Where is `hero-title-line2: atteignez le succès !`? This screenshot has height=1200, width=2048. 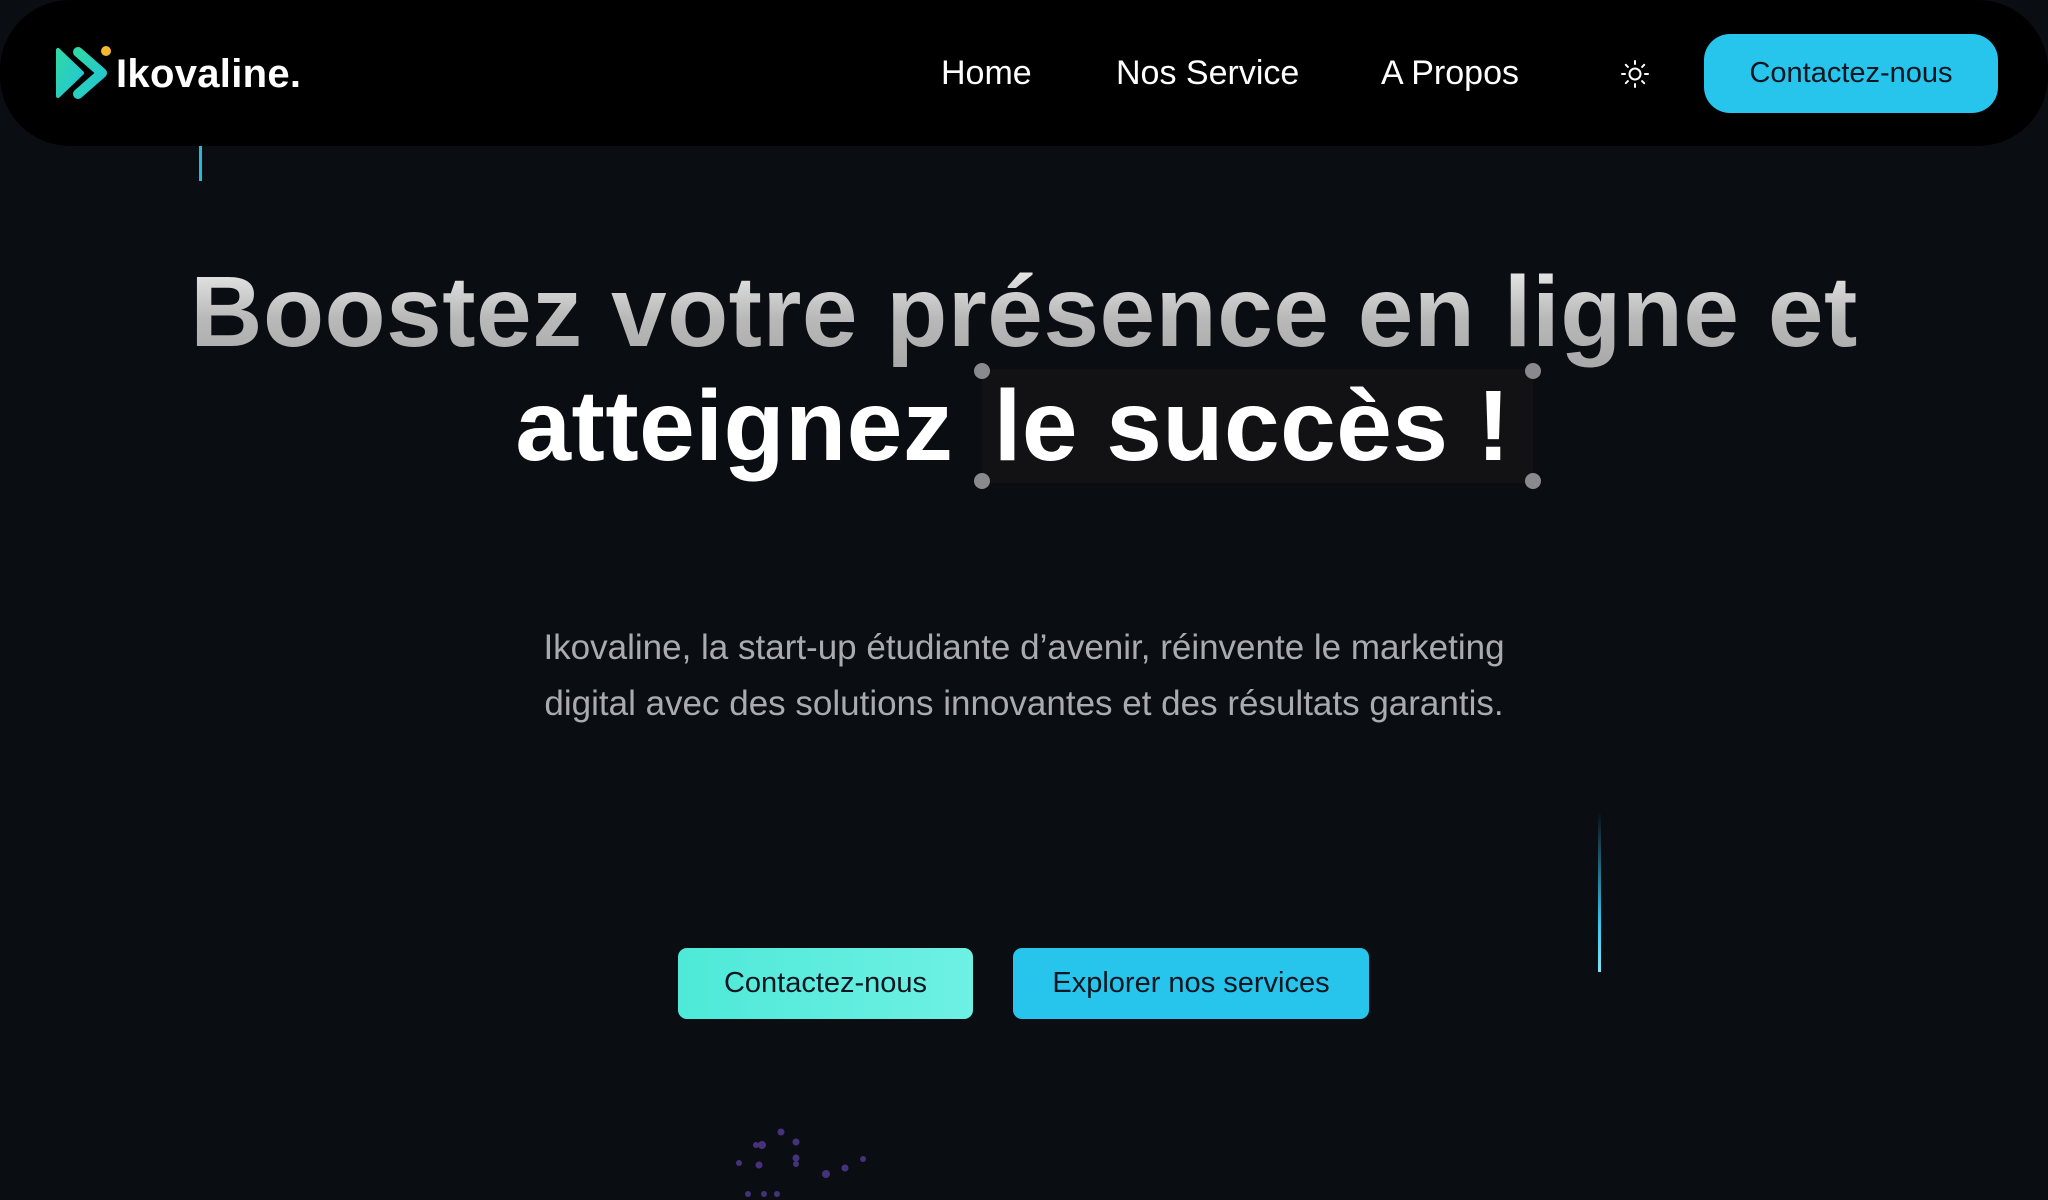
hero-title-line2: atteignez le succès ! is located at coordinates (1024, 426).